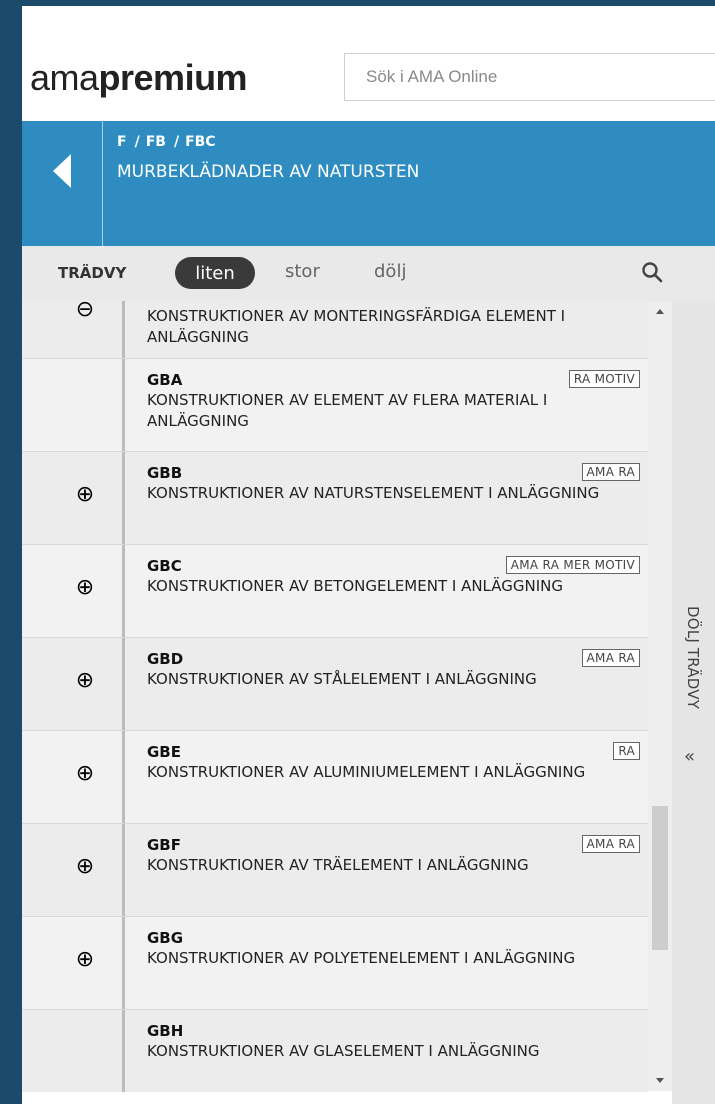 This screenshot has width=715, height=1104. I want to click on breadcrumb-item-fbc: FBC, so click(200, 142).